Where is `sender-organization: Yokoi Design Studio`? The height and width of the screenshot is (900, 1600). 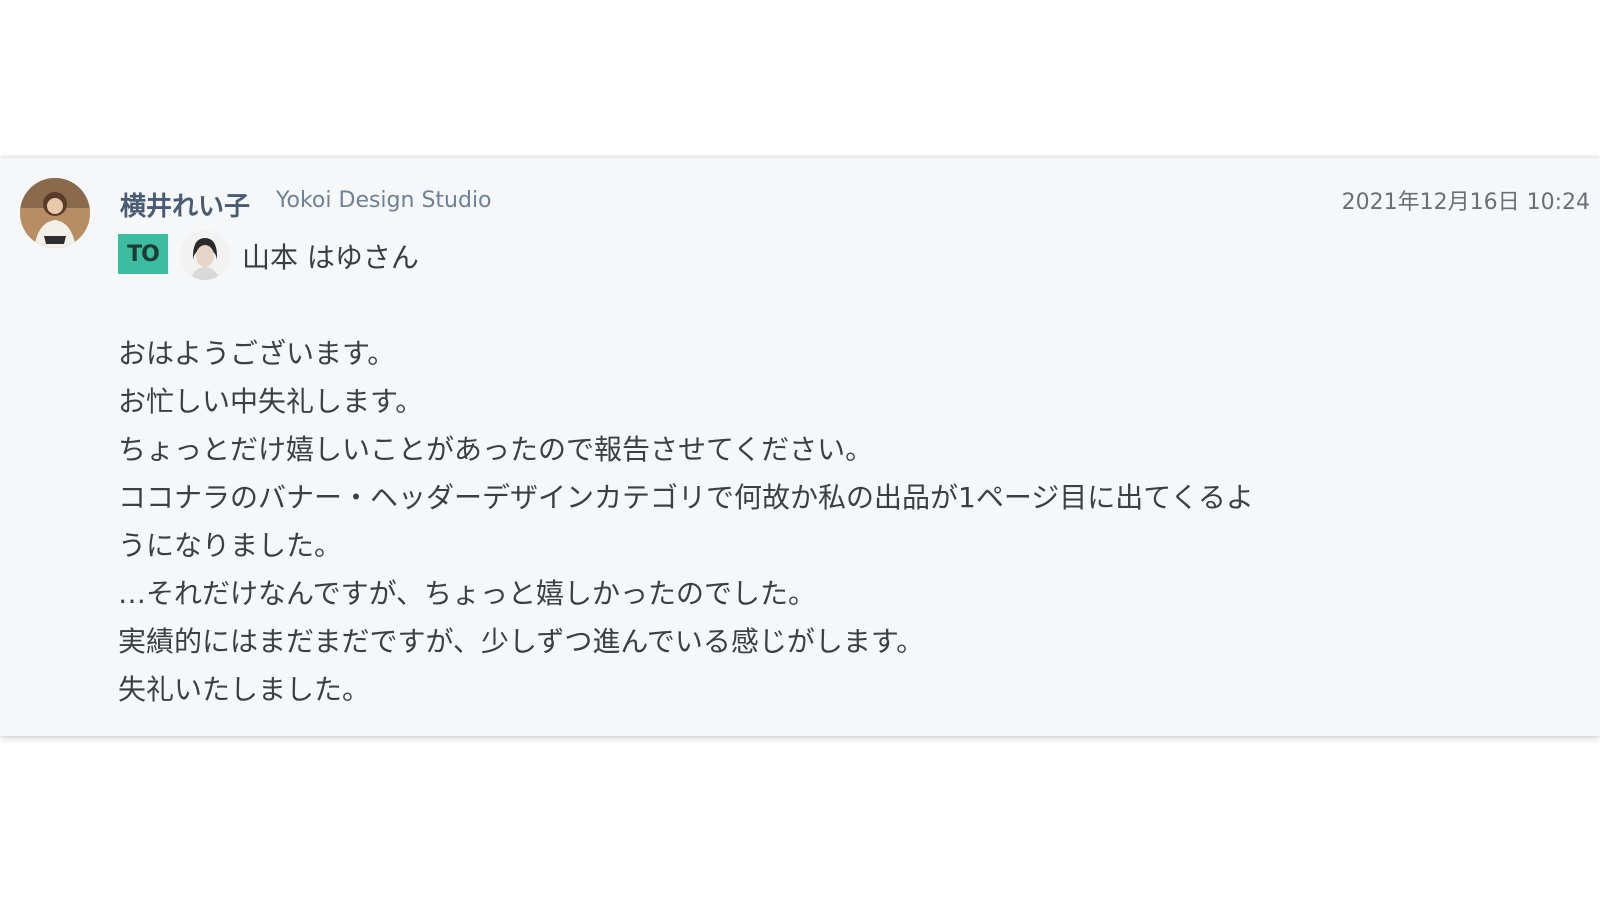
sender-organization: Yokoi Design Studio is located at coordinates (384, 200).